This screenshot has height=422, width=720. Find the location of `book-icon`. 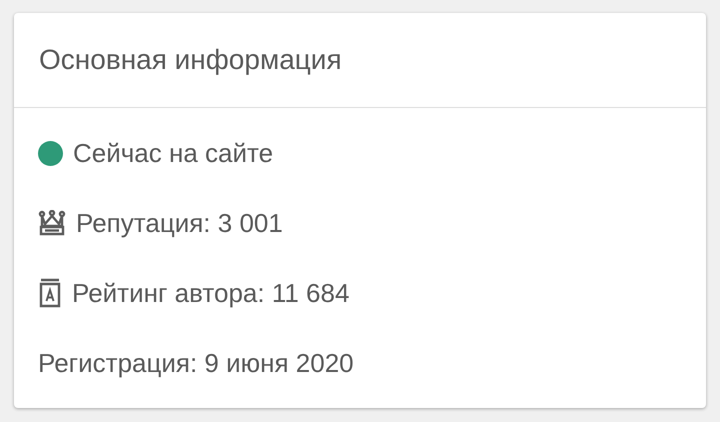

book-icon is located at coordinates (50, 293).